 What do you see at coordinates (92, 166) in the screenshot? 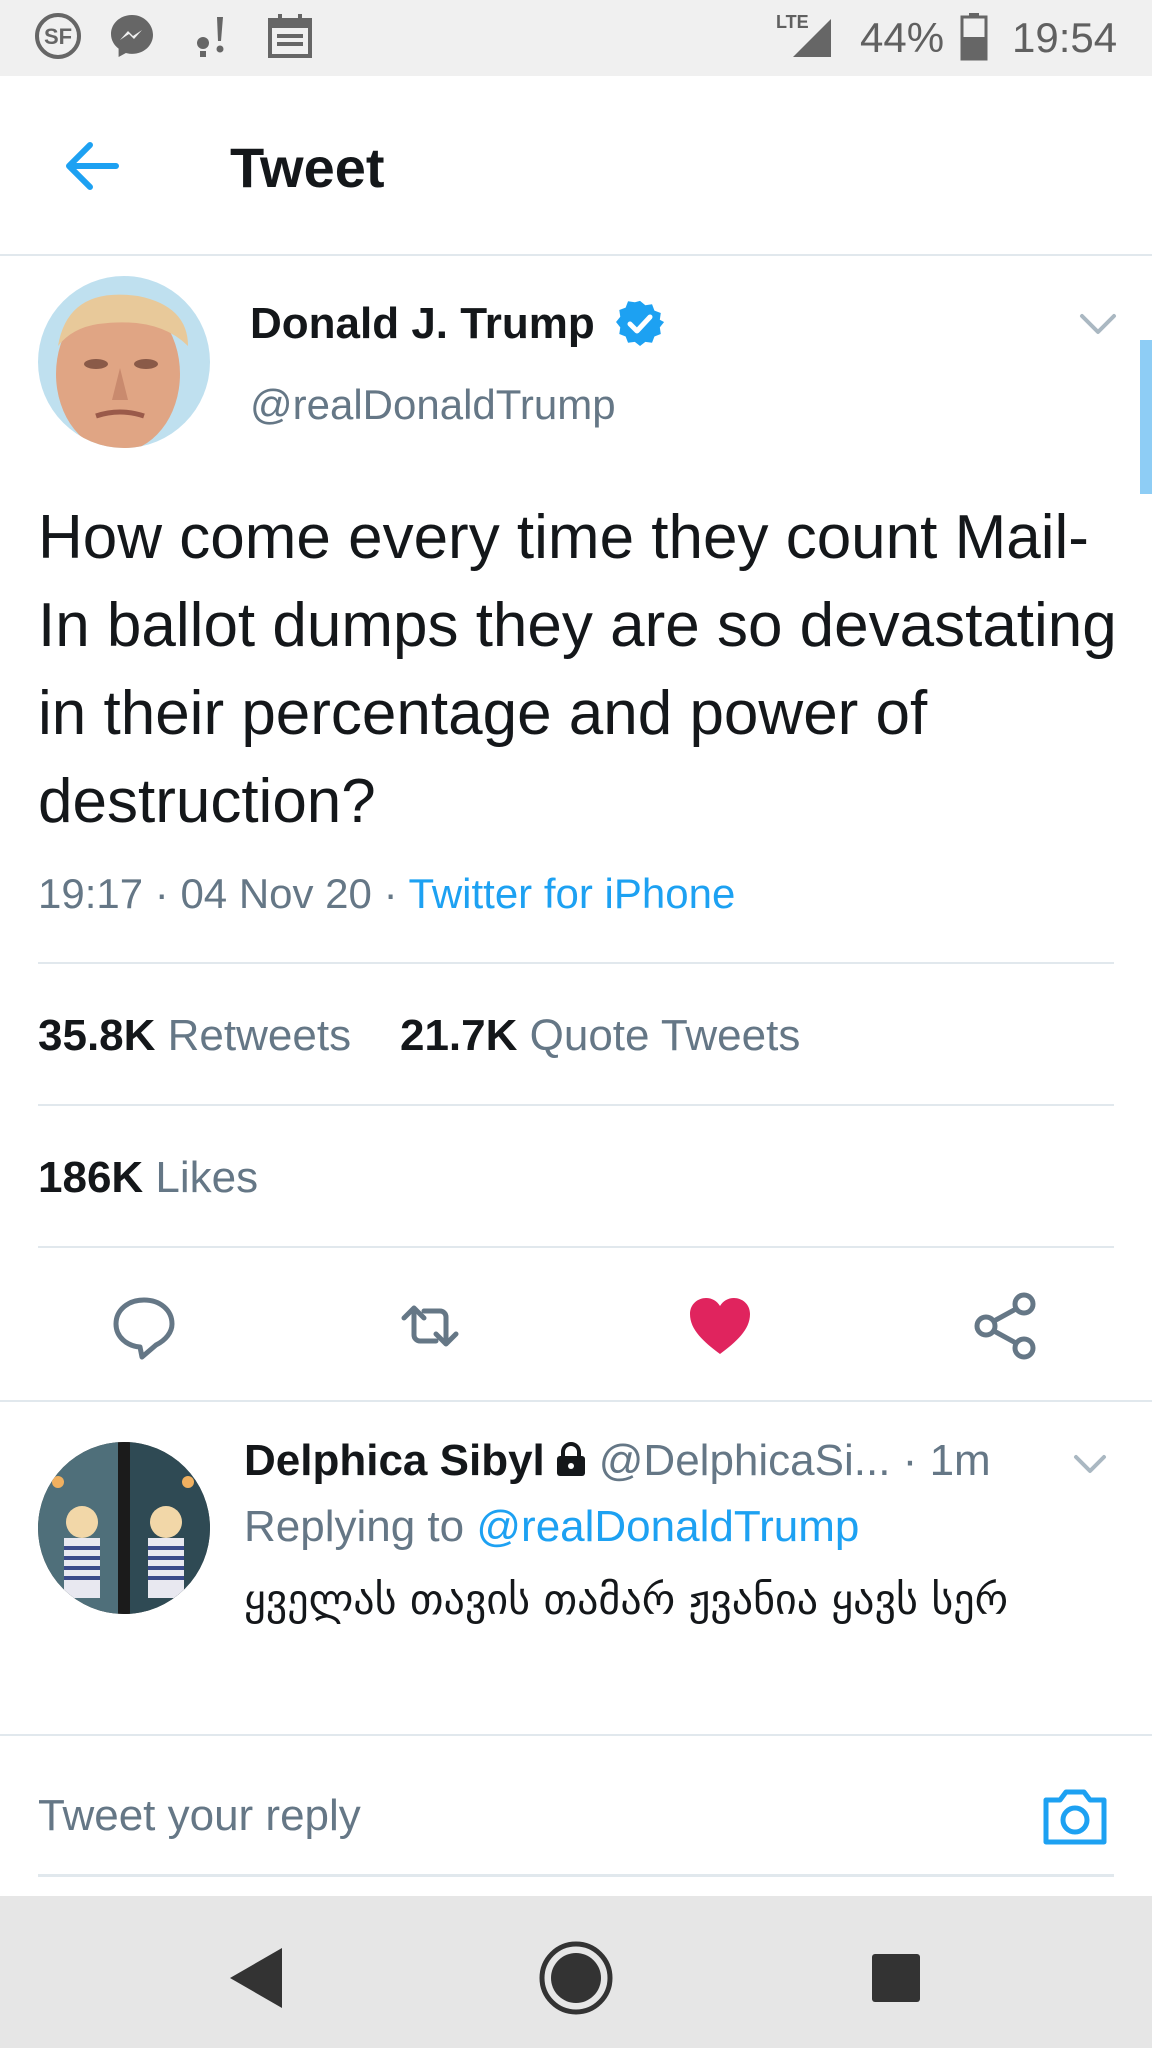
I see `arrow-left-icon` at bounding box center [92, 166].